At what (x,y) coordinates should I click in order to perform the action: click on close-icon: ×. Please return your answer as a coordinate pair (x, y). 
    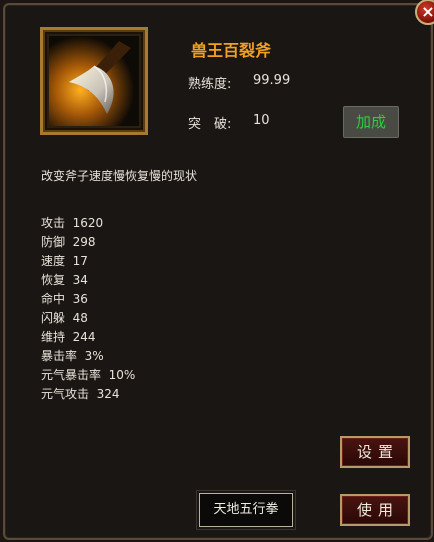
    Looking at the image, I should click on (424, 12).